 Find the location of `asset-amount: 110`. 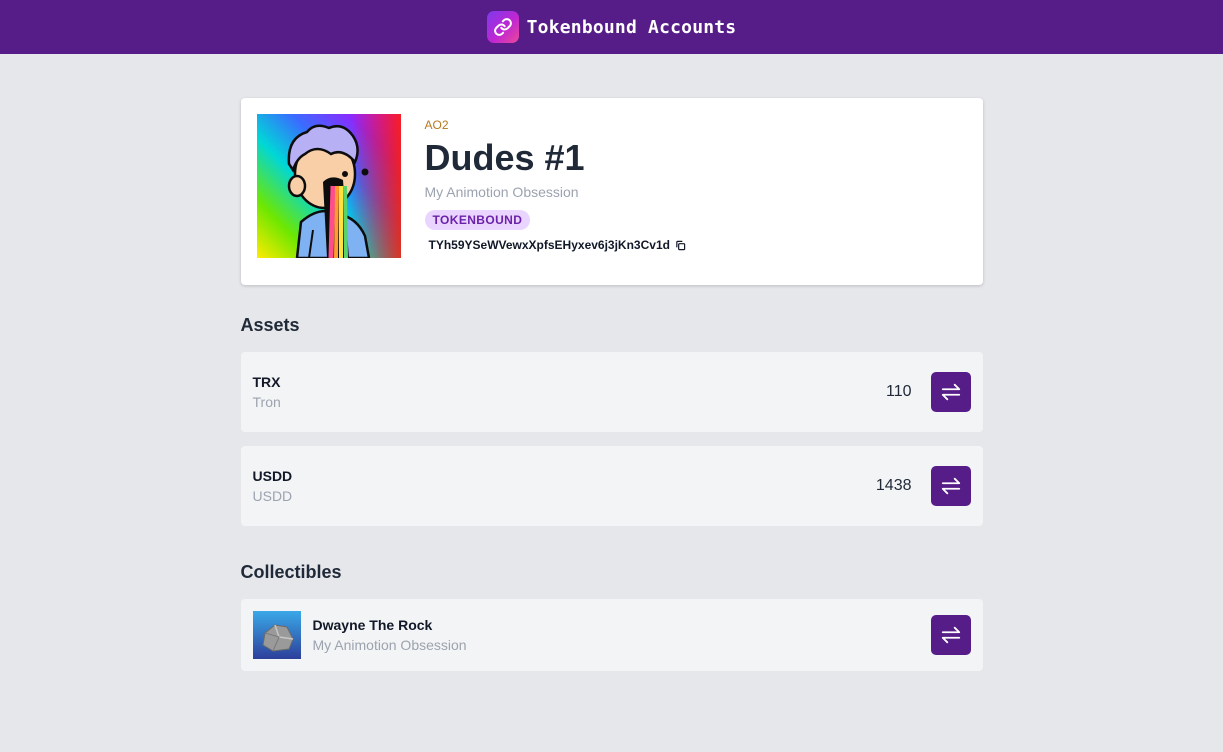

asset-amount: 110 is located at coordinates (898, 391).